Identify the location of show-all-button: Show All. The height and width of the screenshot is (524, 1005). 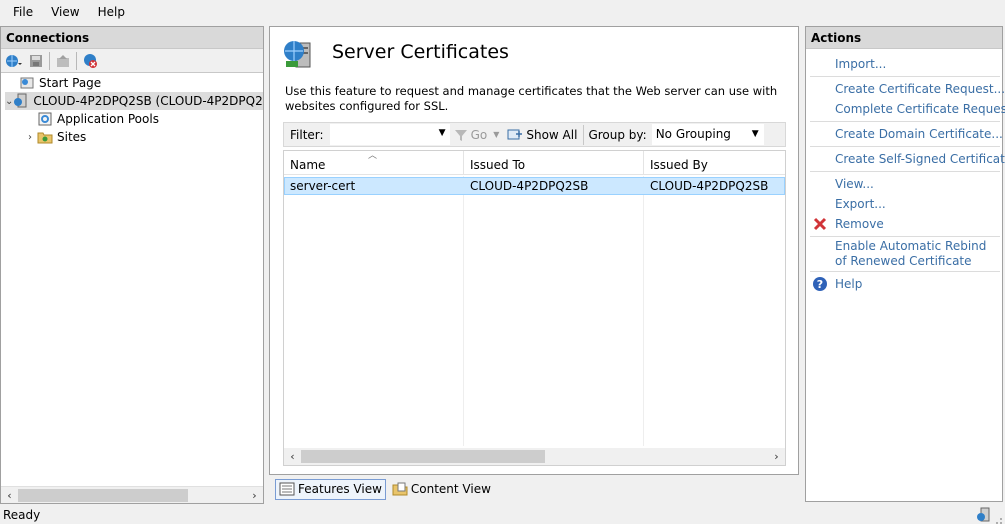
(542, 135).